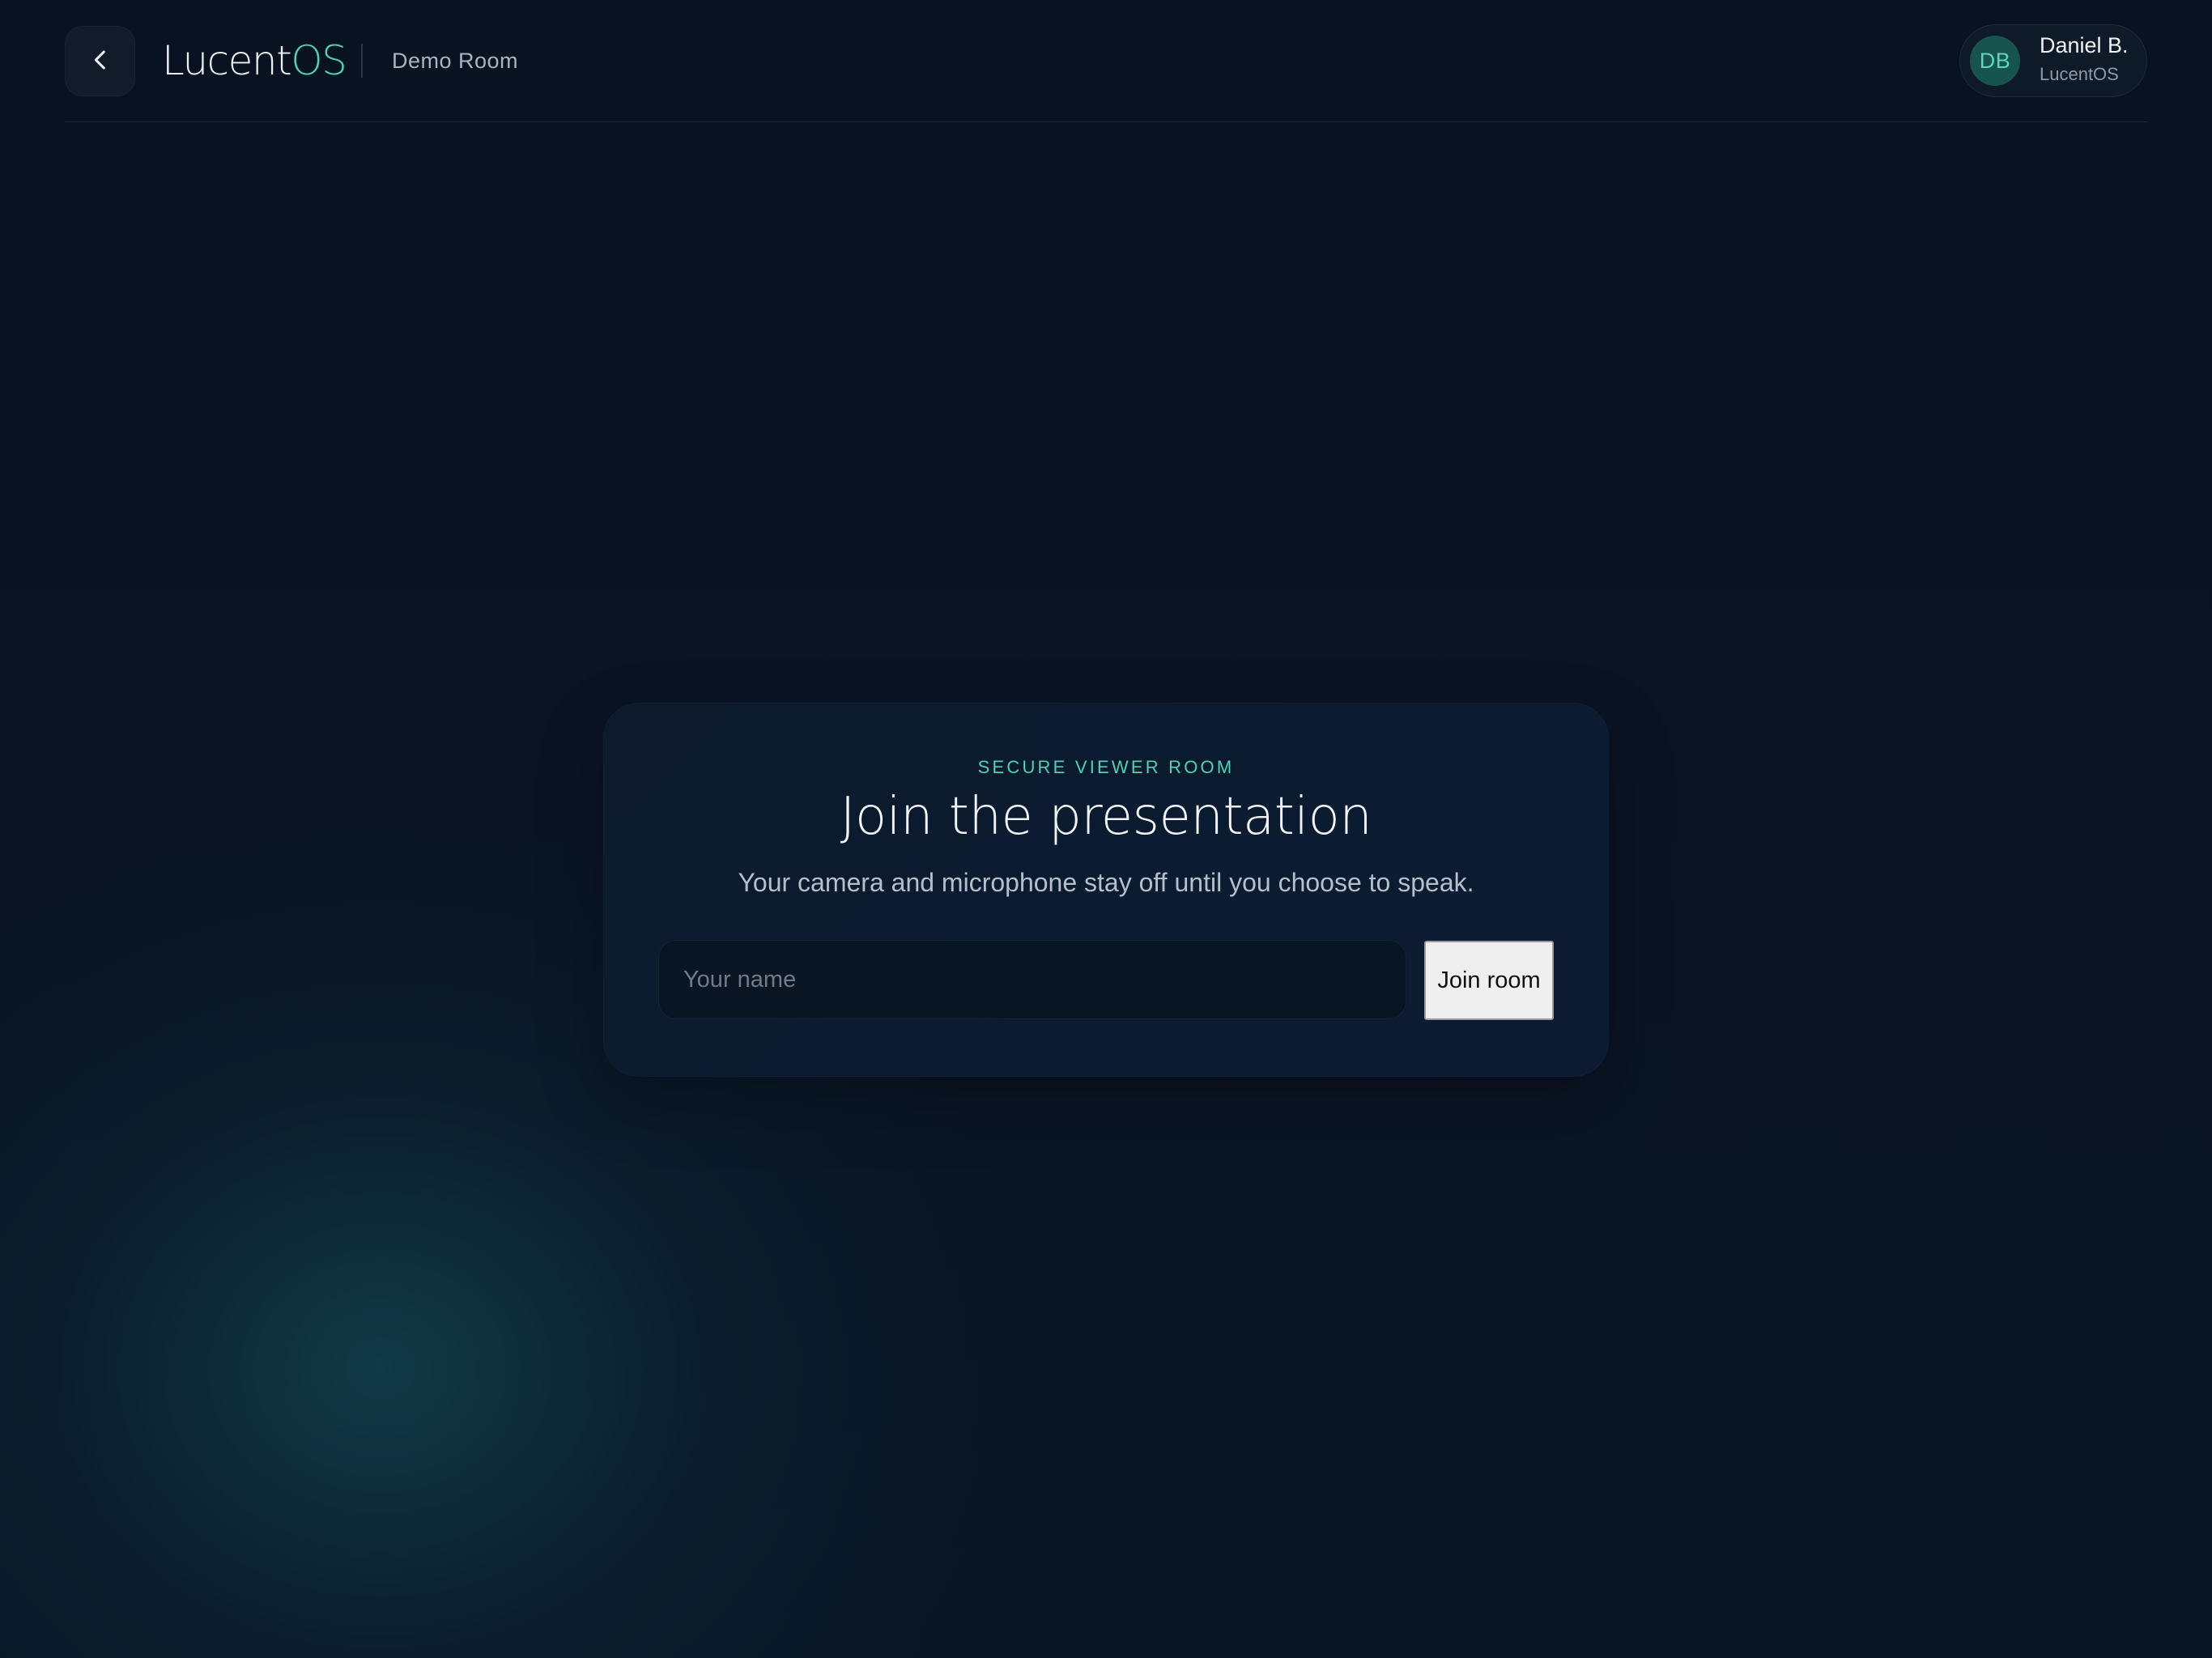 The height and width of the screenshot is (1658, 2212). I want to click on brand-suffix: OS, so click(319, 60).